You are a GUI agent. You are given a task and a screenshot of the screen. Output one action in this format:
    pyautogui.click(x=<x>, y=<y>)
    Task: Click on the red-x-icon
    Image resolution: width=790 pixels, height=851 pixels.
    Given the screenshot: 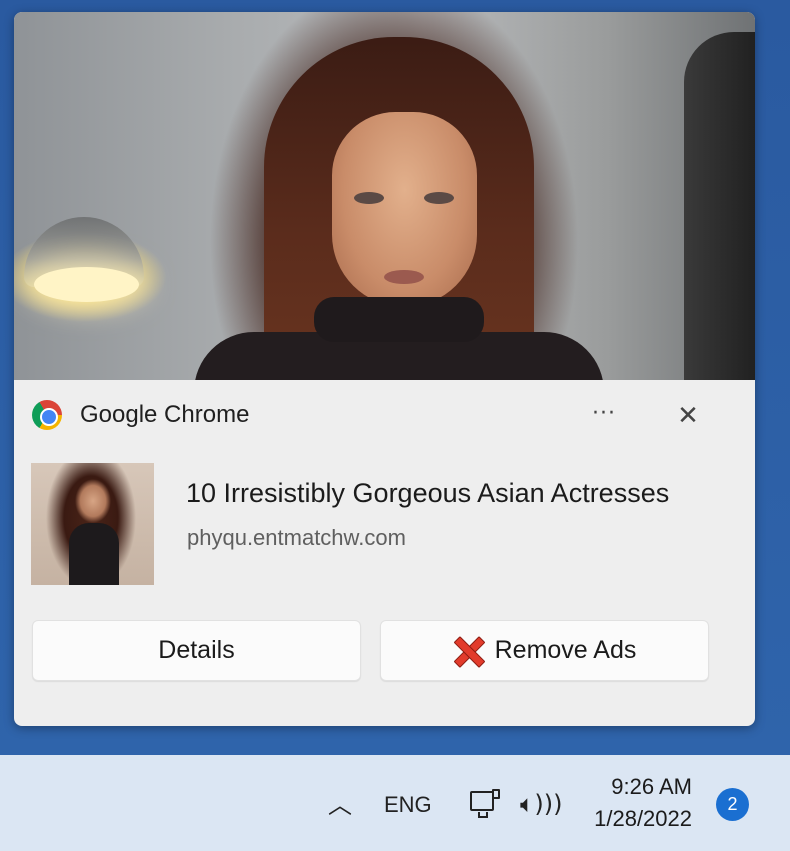 What is the action you would take?
    pyautogui.click(x=468, y=651)
    